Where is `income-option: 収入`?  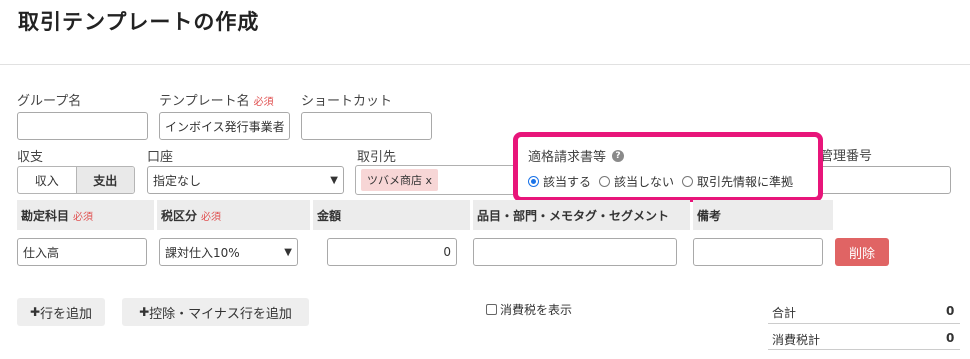 income-option: 収入 is located at coordinates (47, 180).